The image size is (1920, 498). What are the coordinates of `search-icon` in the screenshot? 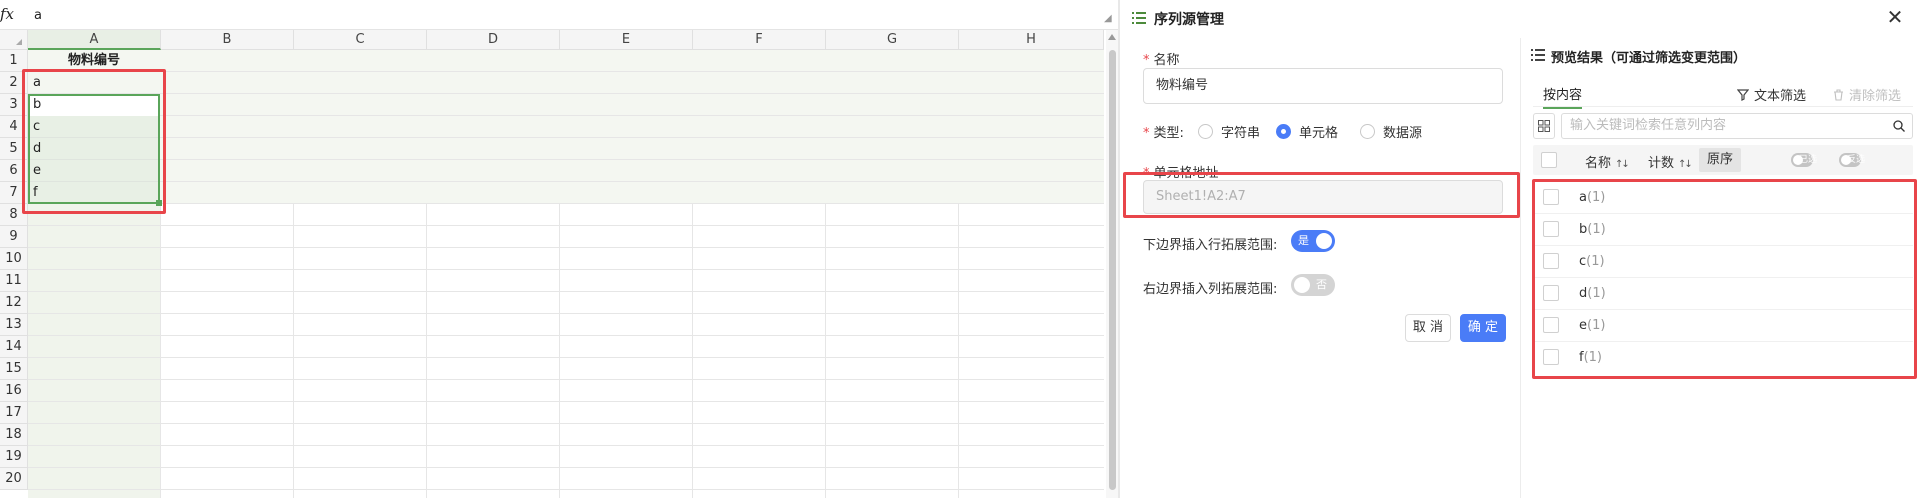 It's located at (1899, 126).